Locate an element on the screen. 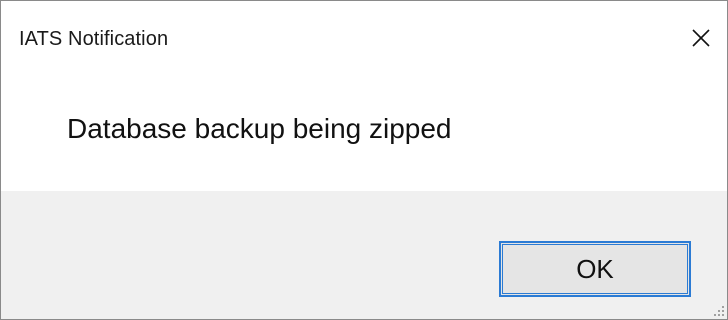 The height and width of the screenshot is (320, 728). close-button is located at coordinates (696, 35).